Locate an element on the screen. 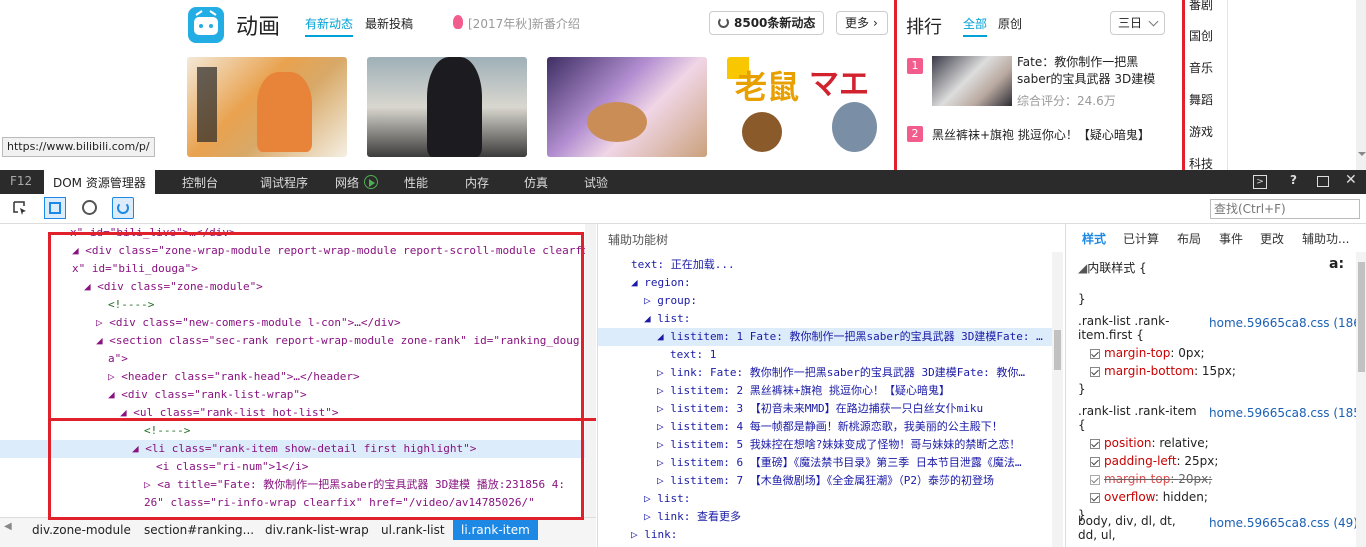 This screenshot has height=547, width=1366. side-category: 科技 is located at coordinates (1201, 162).